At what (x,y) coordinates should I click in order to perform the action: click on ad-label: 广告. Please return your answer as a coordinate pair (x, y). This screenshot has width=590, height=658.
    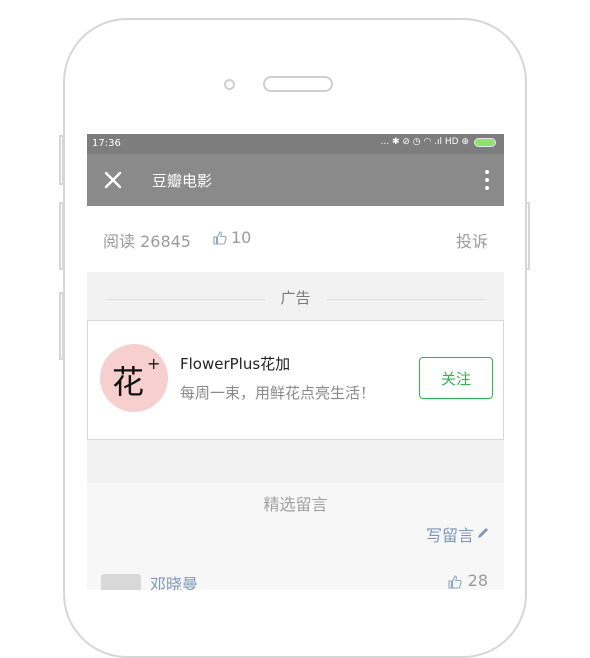
    Looking at the image, I should click on (295, 298).